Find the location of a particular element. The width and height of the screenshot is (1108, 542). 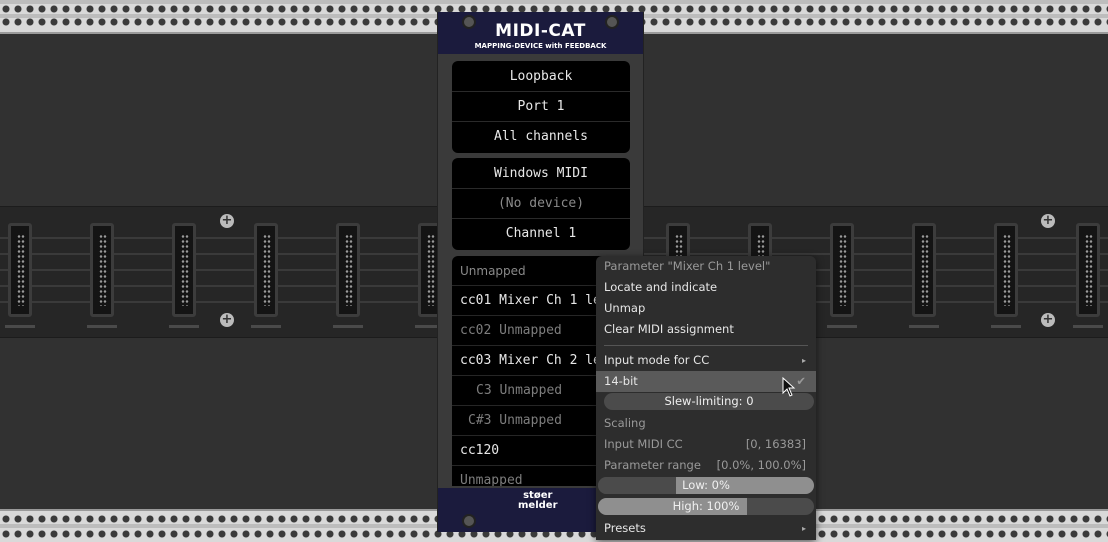

slider-label: Low: 0% is located at coordinates (706, 485).